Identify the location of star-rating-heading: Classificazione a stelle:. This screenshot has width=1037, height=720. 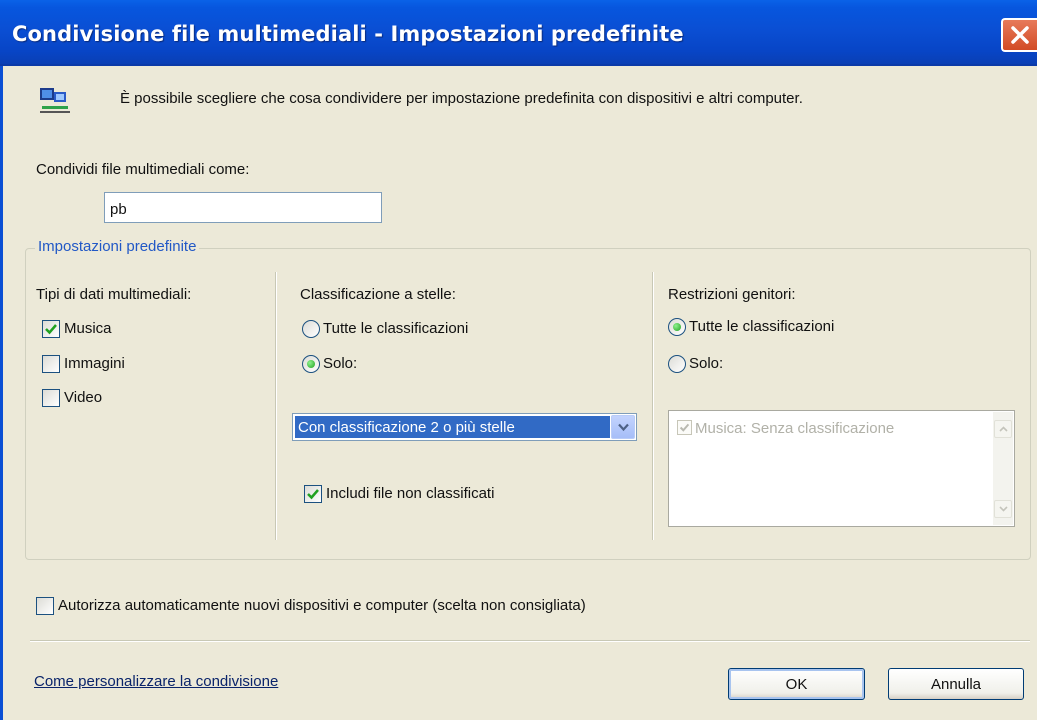
(378, 294).